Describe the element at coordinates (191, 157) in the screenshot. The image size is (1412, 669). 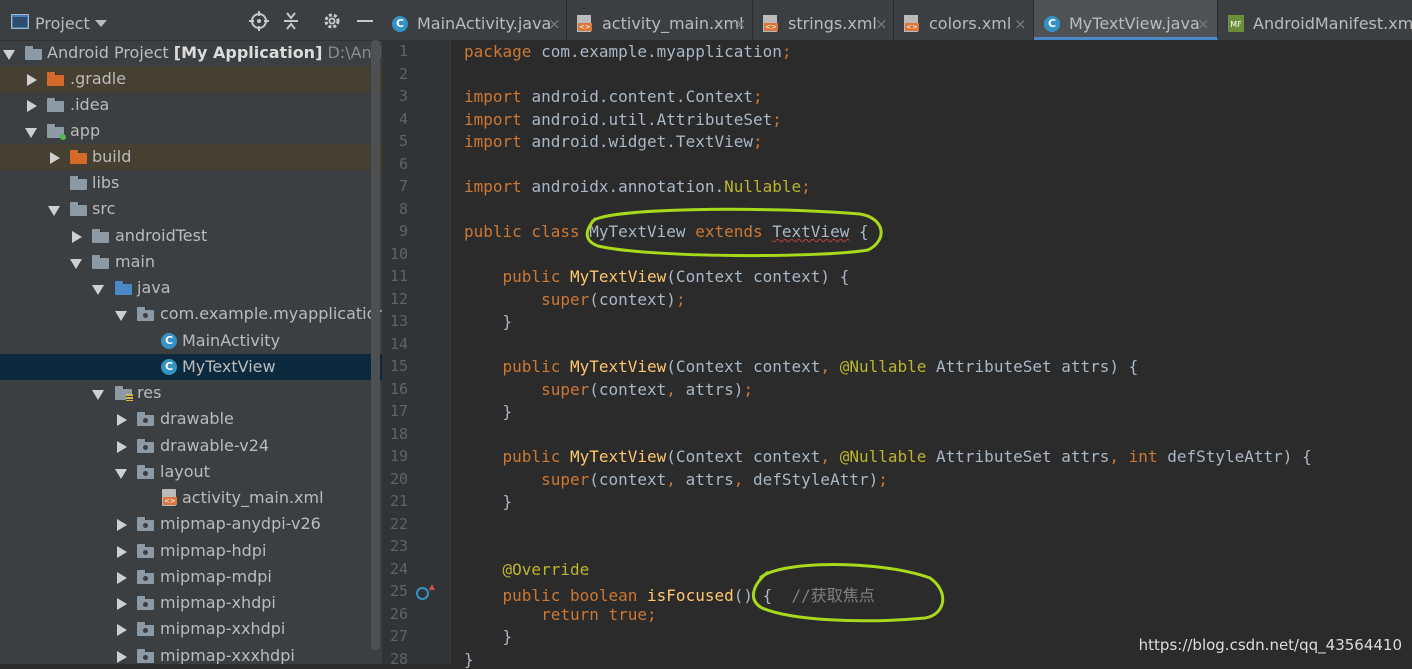
I see `tree-item-build: build` at that location.